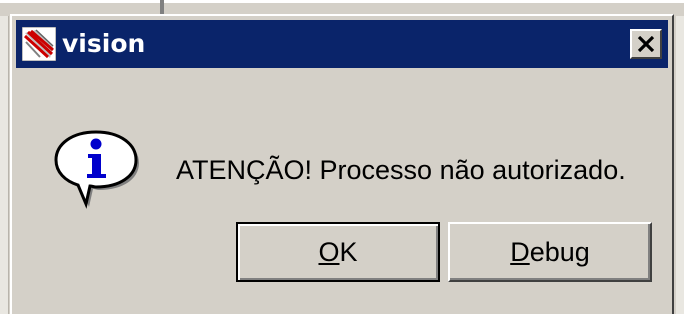  I want to click on ok-button-label: K, so click(348, 251).